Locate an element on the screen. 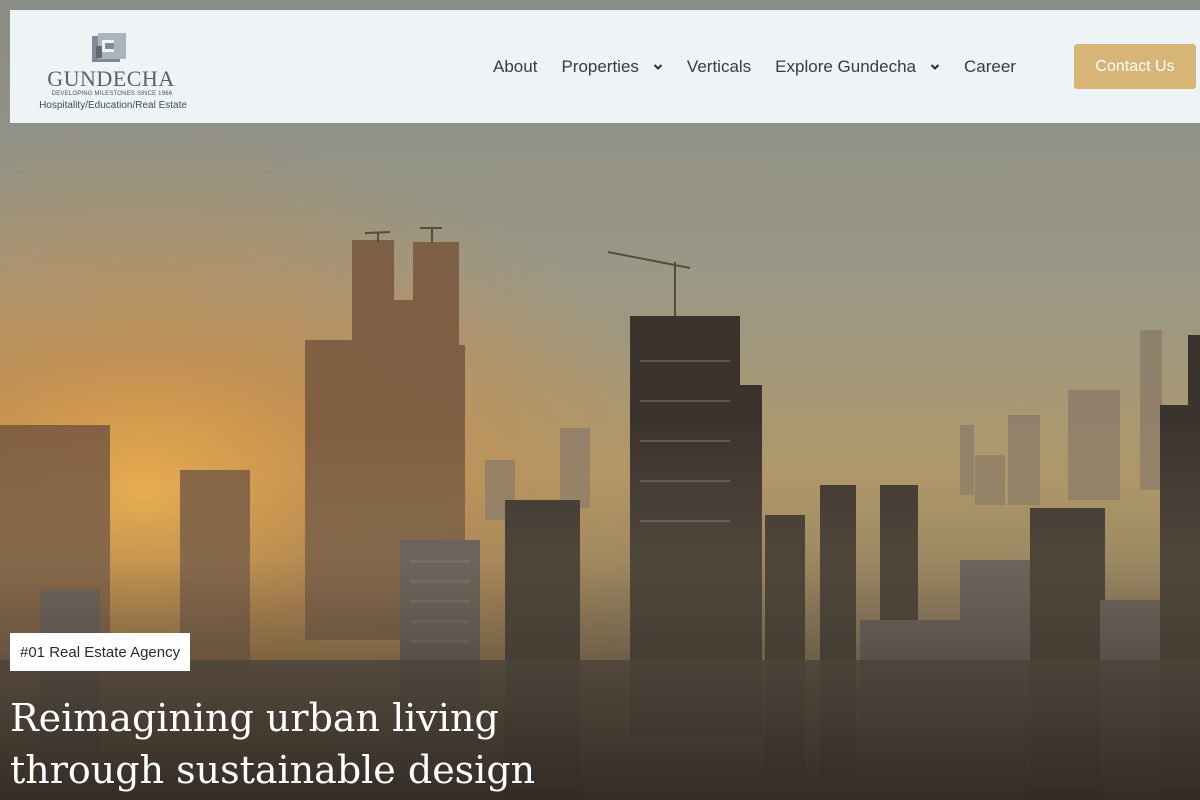  nav-item-verticals: Verticals is located at coordinates (719, 67).